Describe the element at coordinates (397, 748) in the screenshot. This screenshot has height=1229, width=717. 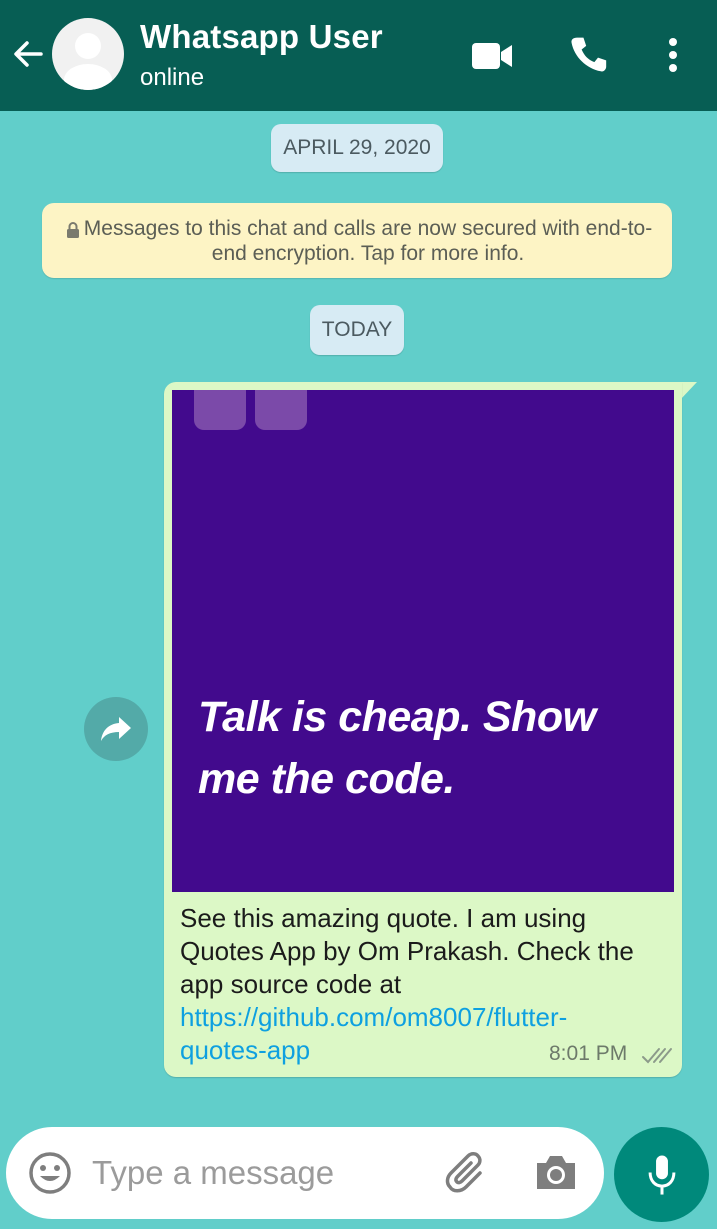
I see `quote-text: Talk is cheap. Show me the code.` at that location.